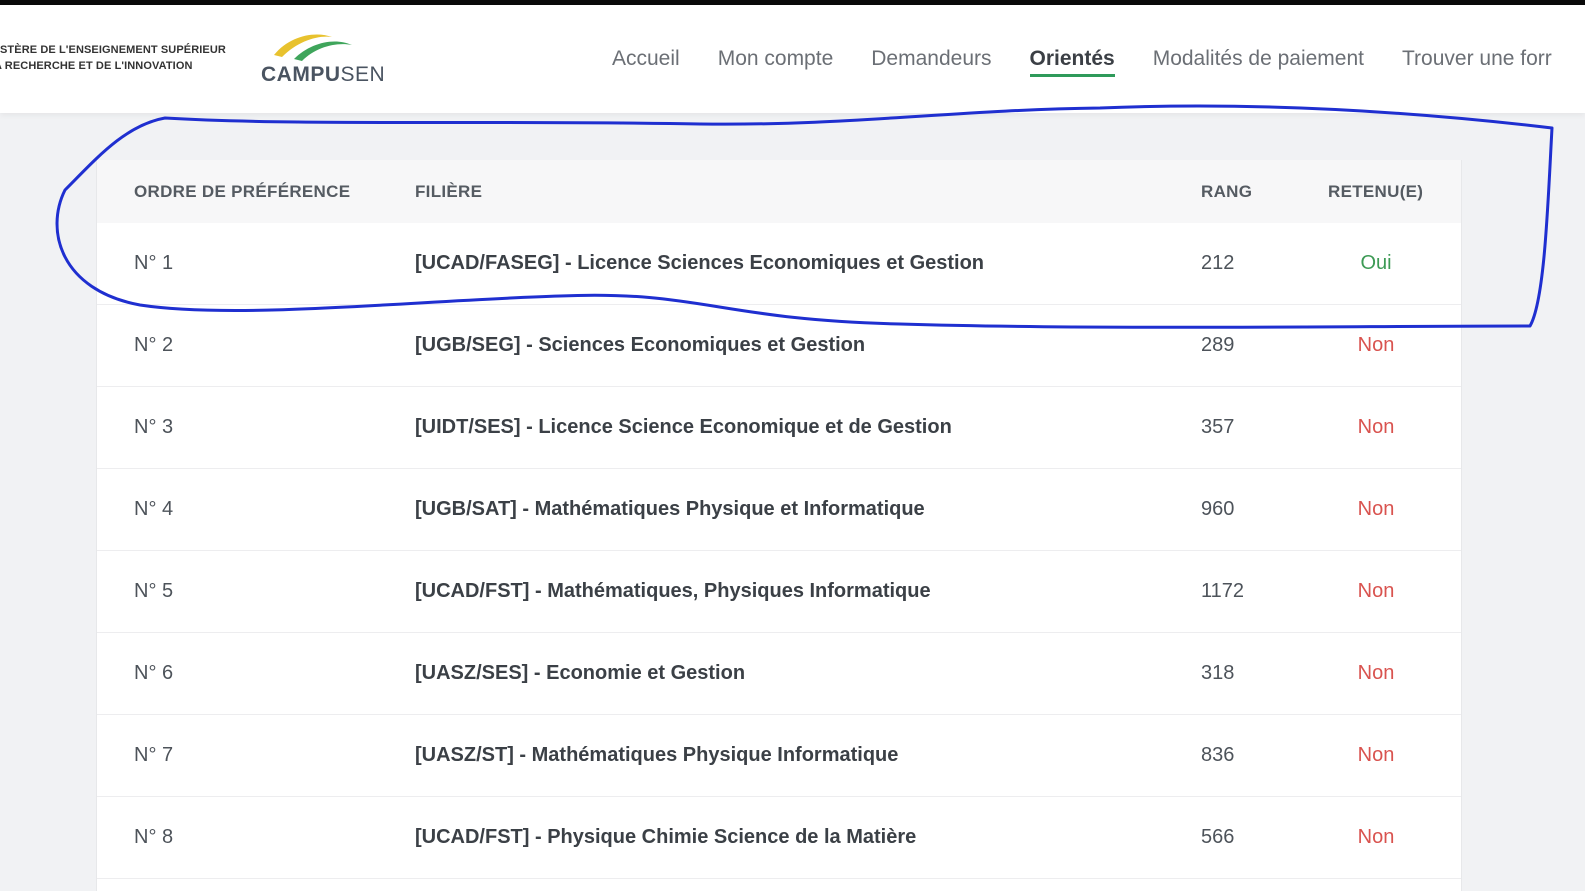 This screenshot has width=1585, height=891. Describe the element at coordinates (154, 345) in the screenshot. I see `cell-preference: N° 2` at that location.